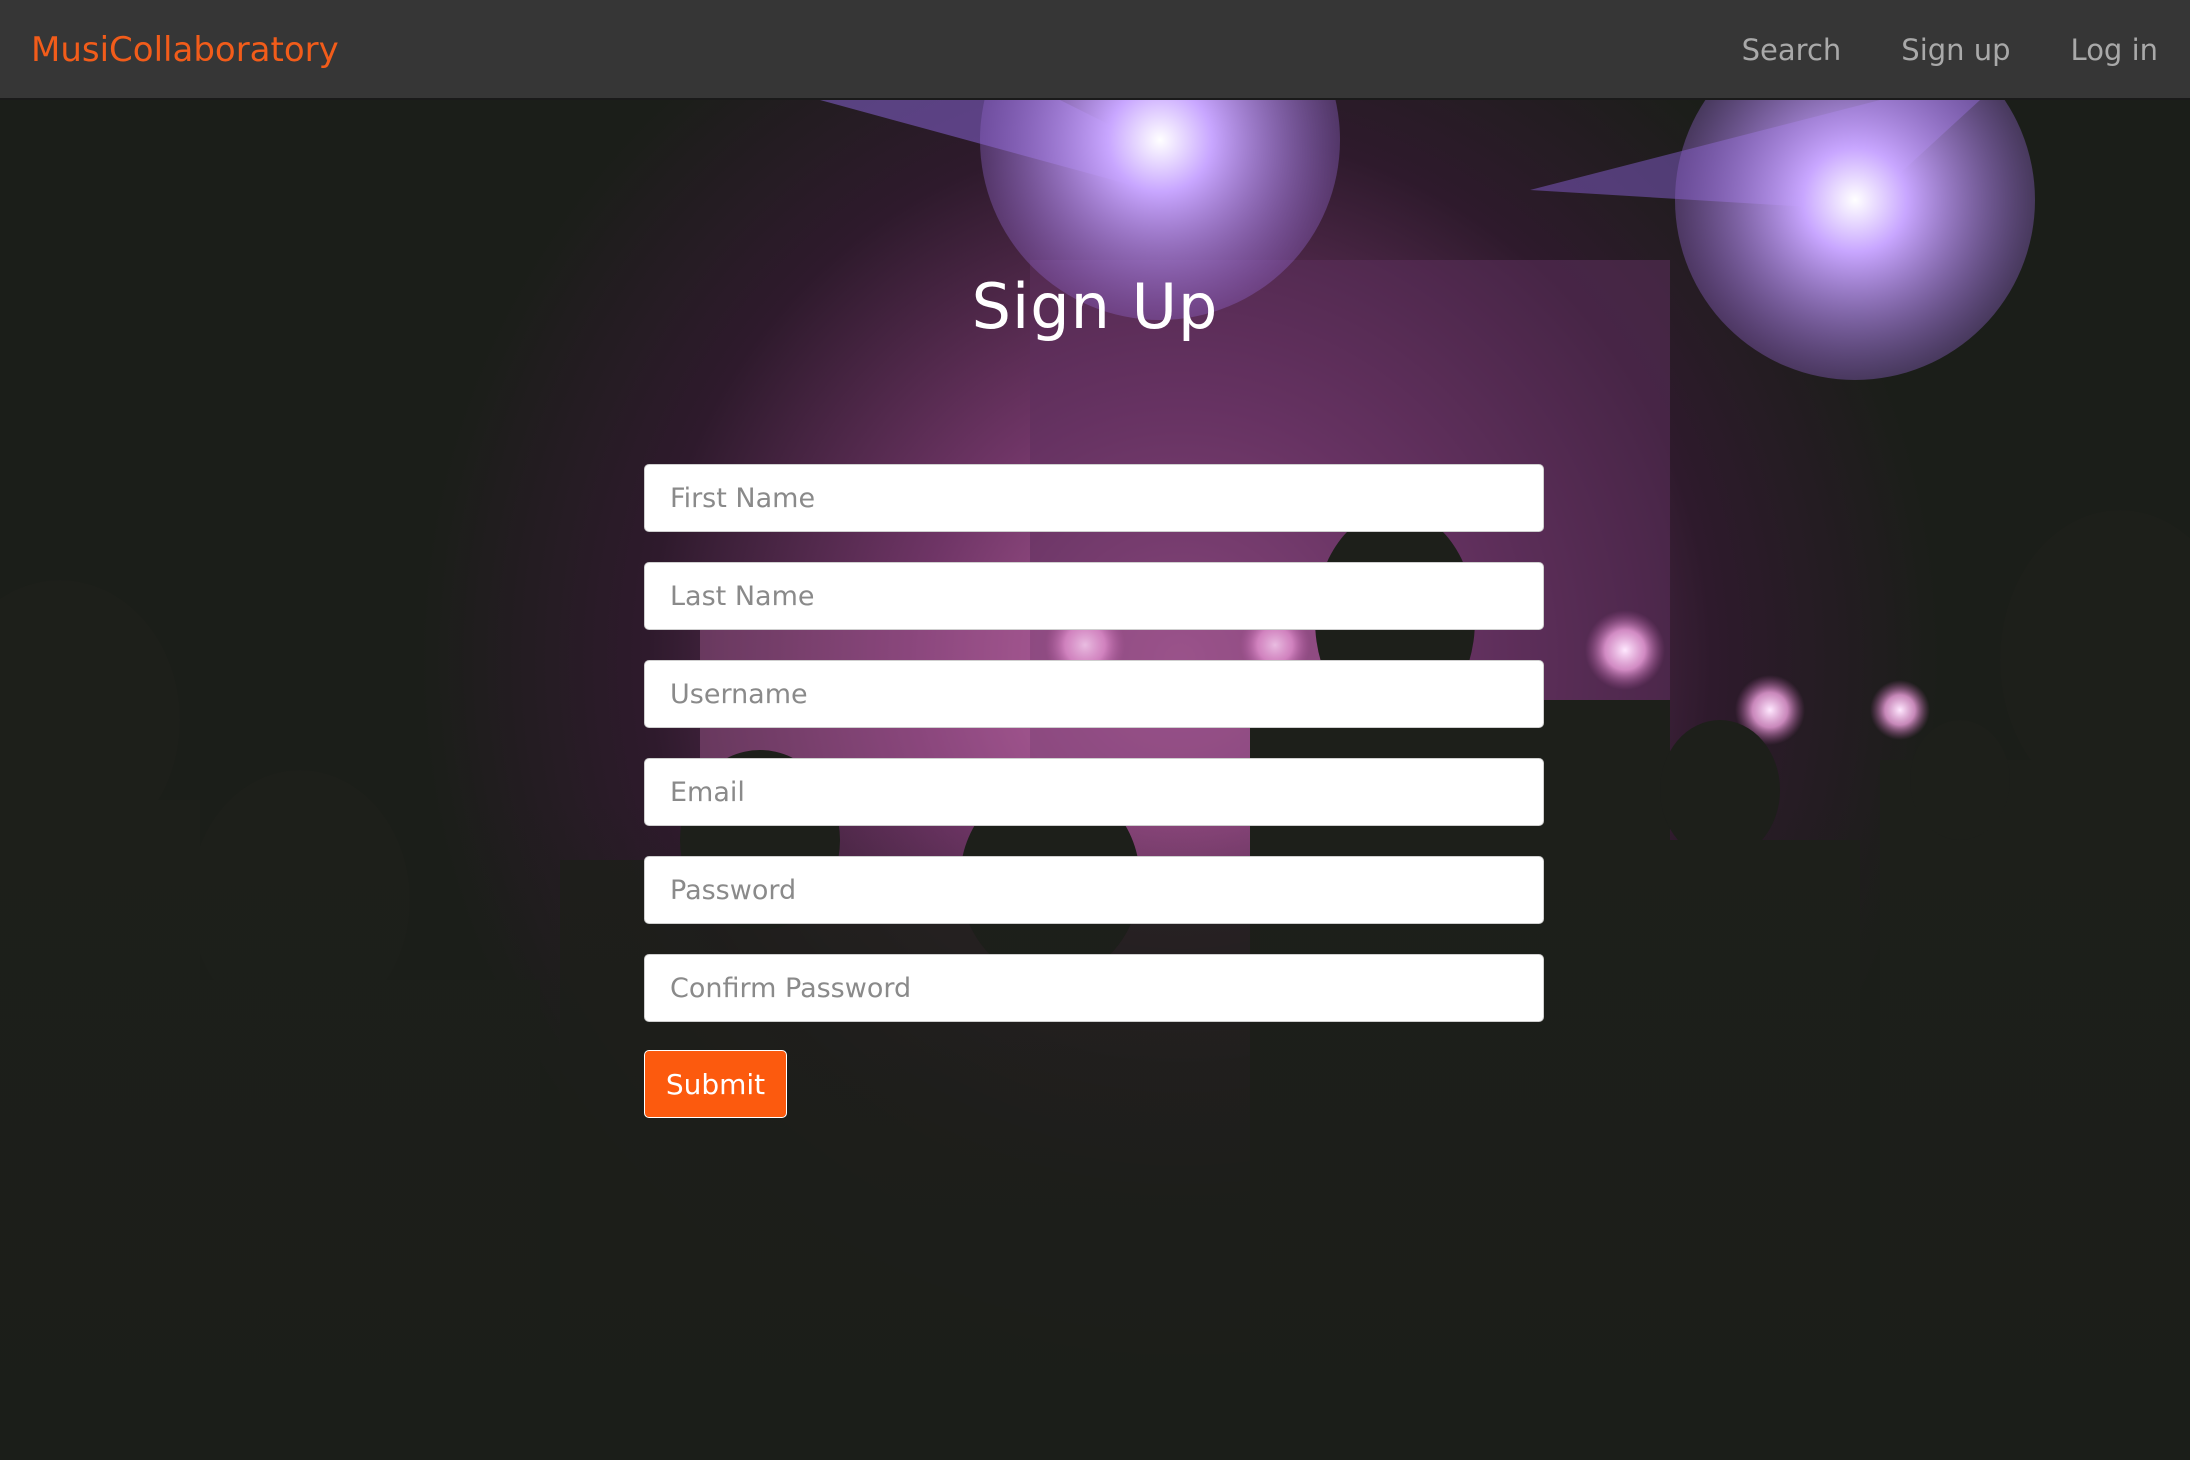 The image size is (2190, 1460). Describe the element at coordinates (715, 1084) in the screenshot. I see `submit-button: Submit` at that location.